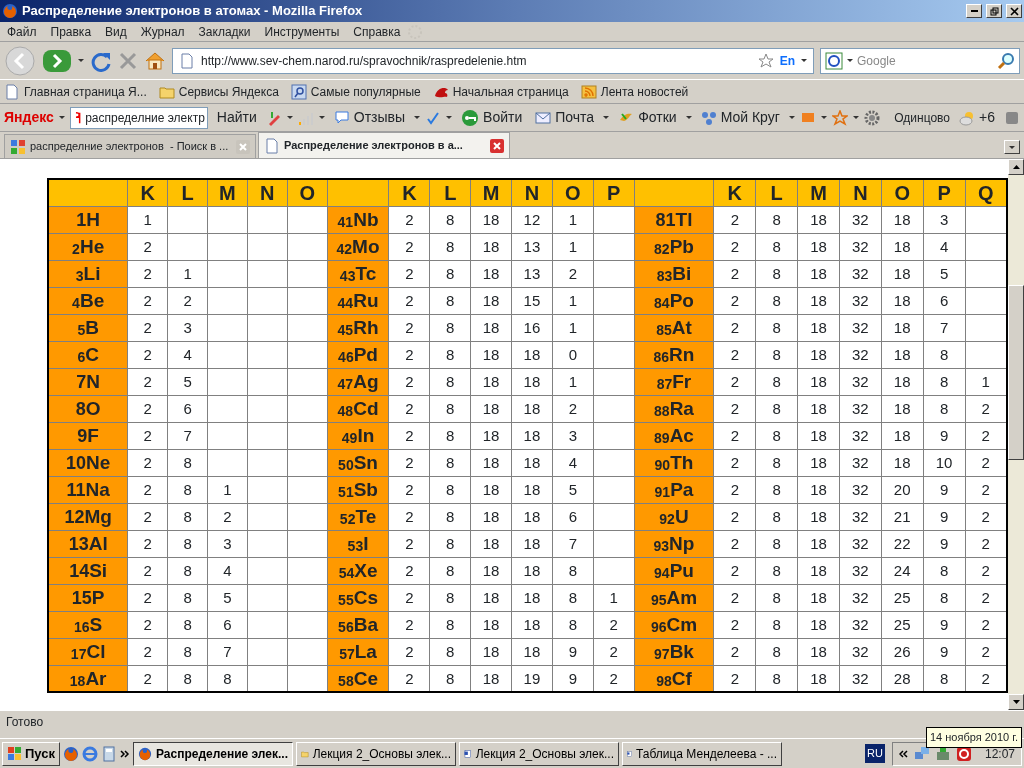  I want to click on star-icon, so click(839, 117).